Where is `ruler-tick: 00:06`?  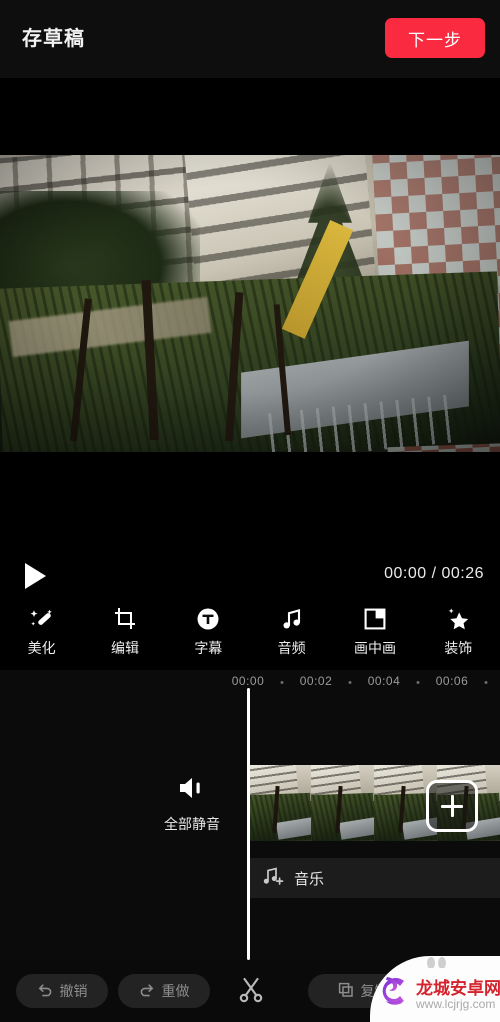
ruler-tick: 00:06 is located at coordinates (452, 681).